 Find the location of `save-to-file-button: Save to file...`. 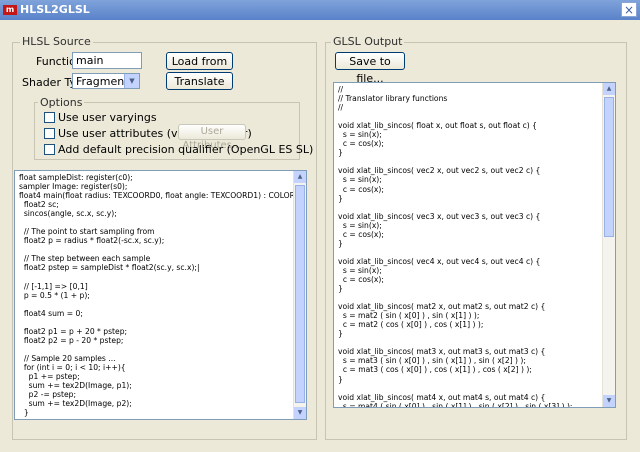

save-to-file-button: Save to file... is located at coordinates (370, 68).